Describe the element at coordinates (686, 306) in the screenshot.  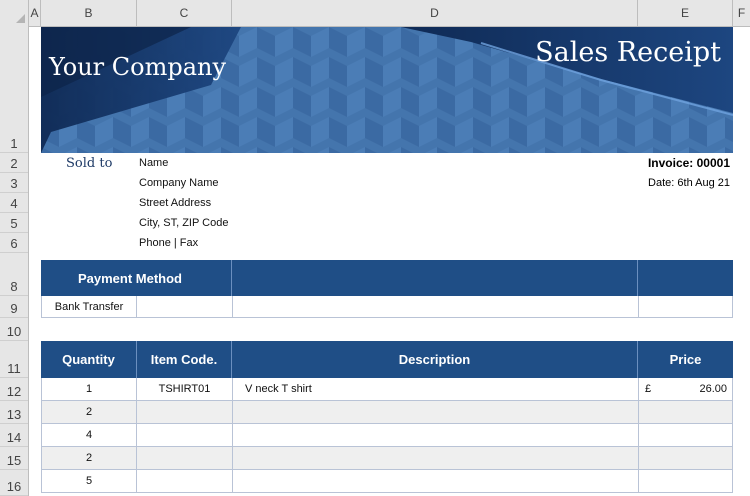
I see `payment-cell-e` at that location.